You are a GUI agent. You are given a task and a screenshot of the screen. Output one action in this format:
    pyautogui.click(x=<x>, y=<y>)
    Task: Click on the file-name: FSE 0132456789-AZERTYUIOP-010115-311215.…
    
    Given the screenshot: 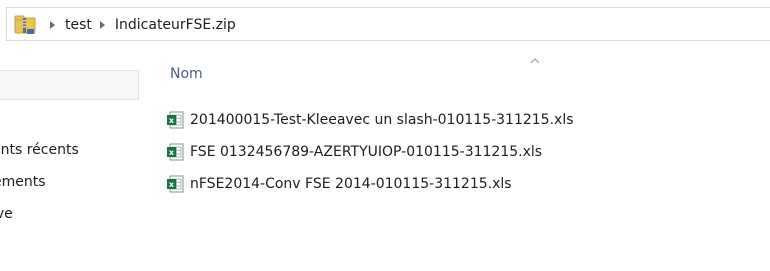 What is the action you would take?
    pyautogui.click(x=366, y=152)
    